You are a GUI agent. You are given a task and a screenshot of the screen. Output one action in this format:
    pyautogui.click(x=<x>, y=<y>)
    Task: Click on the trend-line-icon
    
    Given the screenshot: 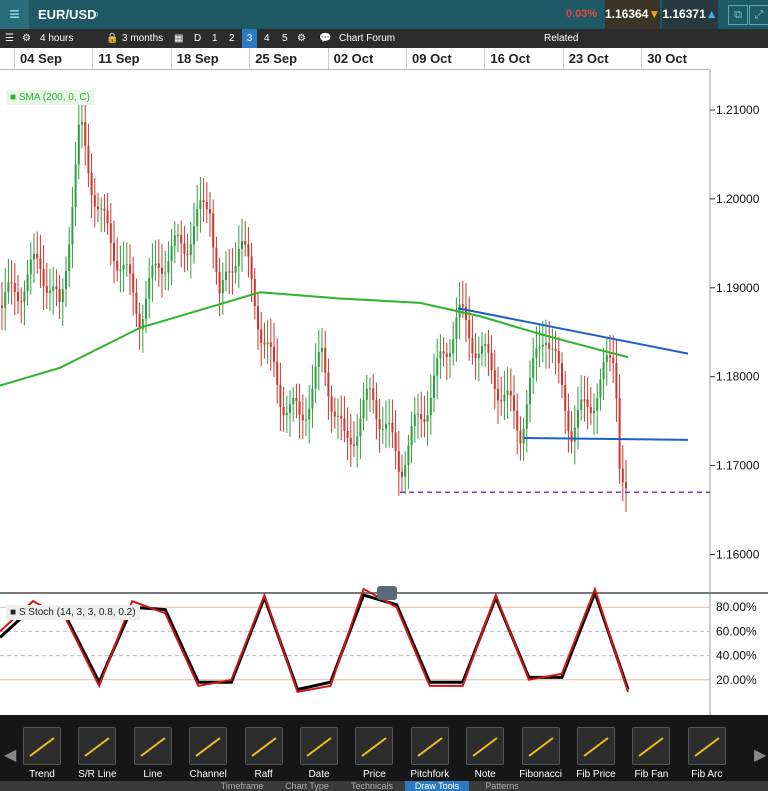 What is the action you would take?
    pyautogui.click(x=42, y=746)
    